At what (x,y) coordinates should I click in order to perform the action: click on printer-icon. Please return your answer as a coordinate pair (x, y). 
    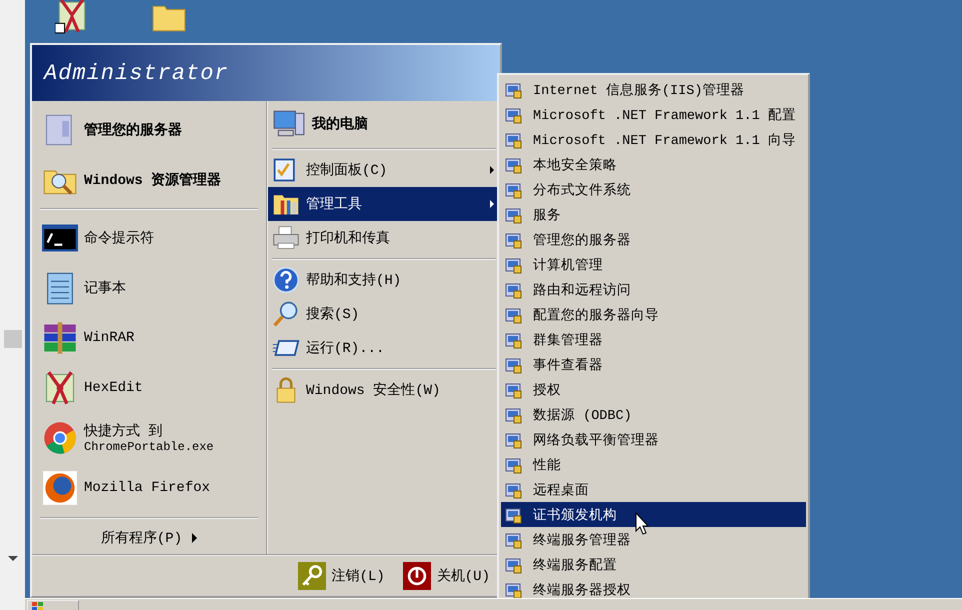
    Looking at the image, I should click on (286, 238).